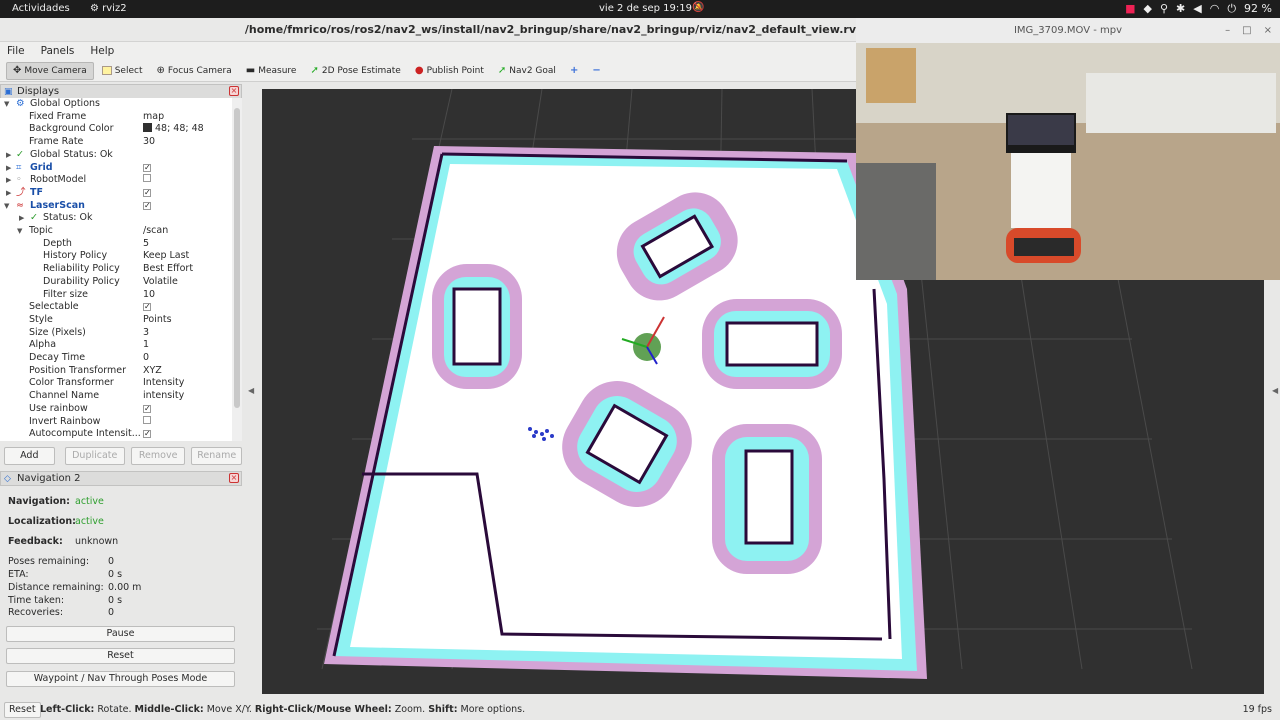  Describe the element at coordinates (116, 295) in the screenshot. I see `tree-row-filter-size: Filter size 10` at that location.